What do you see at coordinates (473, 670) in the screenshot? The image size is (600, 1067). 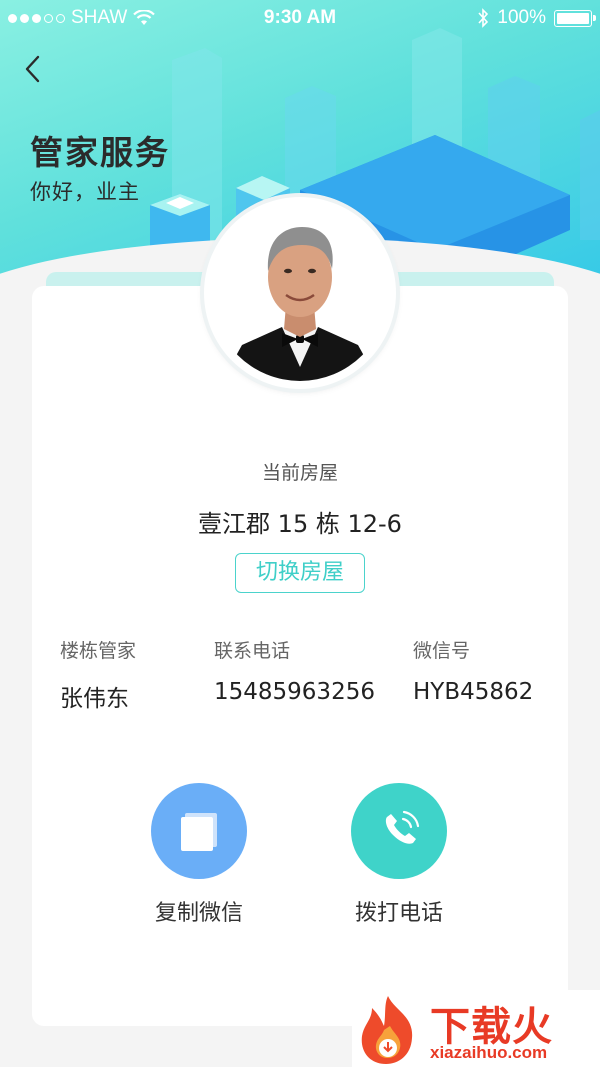 I see `info-wechat: 微信号 HYB45862` at bounding box center [473, 670].